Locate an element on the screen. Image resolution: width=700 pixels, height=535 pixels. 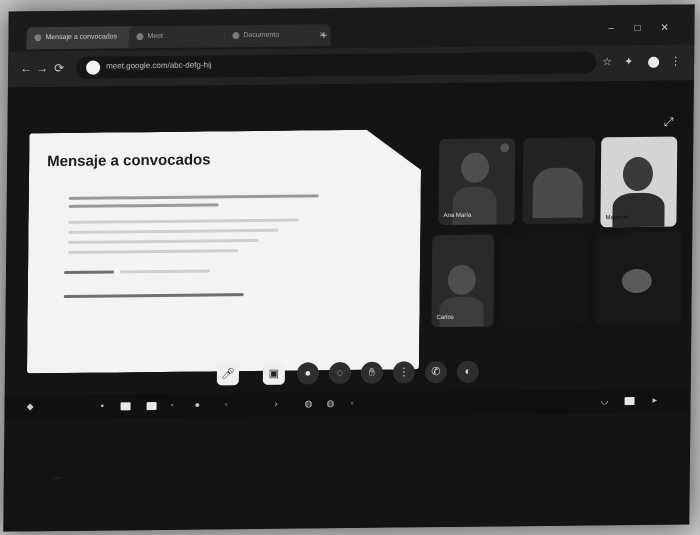
reload-button: ⟳ is located at coordinates (59, 68).